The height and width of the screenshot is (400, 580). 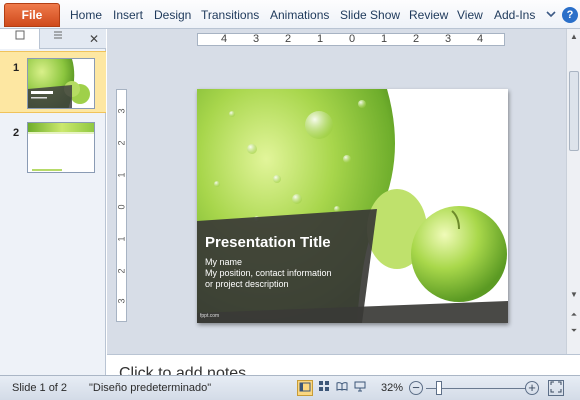 I want to click on slide-subtitle-line: or project description, so click(x=247, y=284).